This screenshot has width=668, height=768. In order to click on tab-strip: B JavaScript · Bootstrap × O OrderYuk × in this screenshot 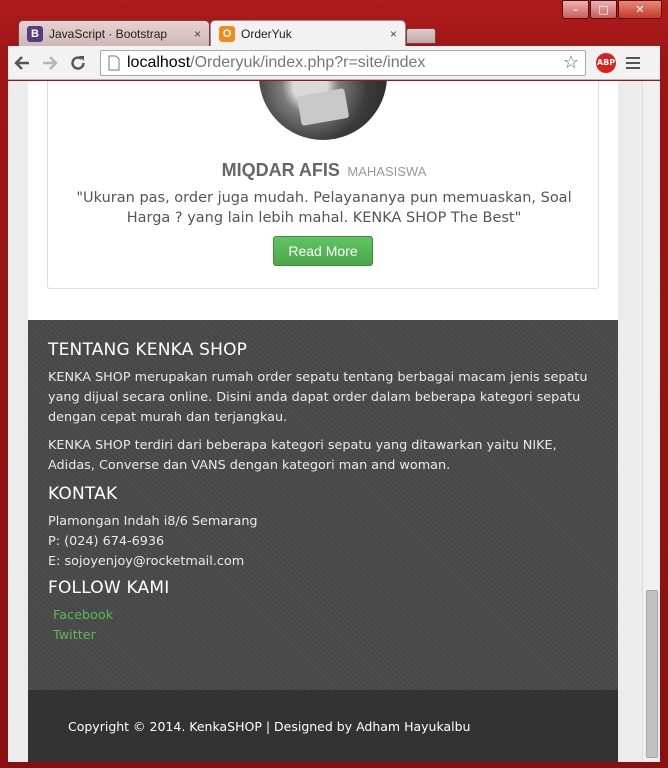, I will do `click(308, 33)`.